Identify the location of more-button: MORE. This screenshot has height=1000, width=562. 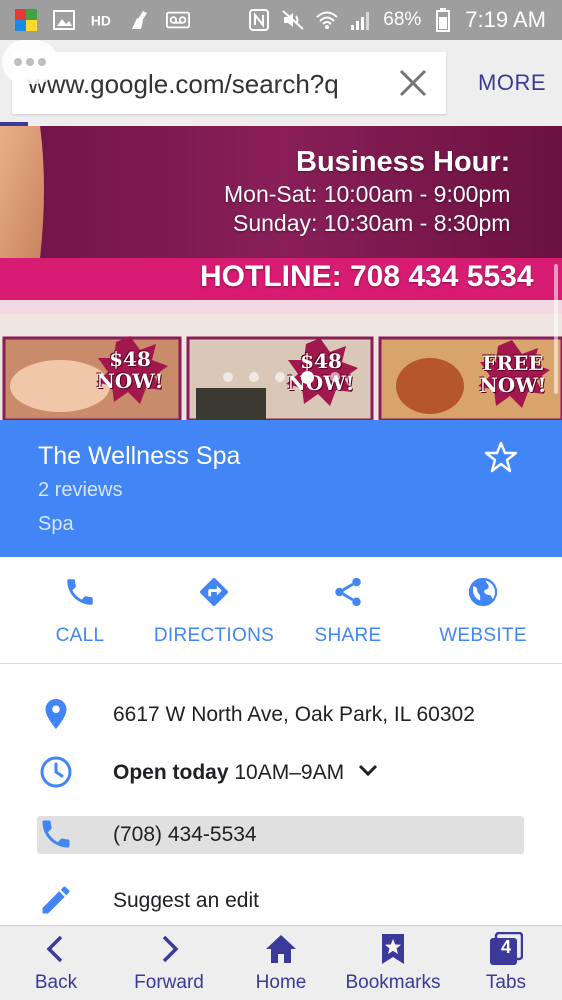
(512, 83).